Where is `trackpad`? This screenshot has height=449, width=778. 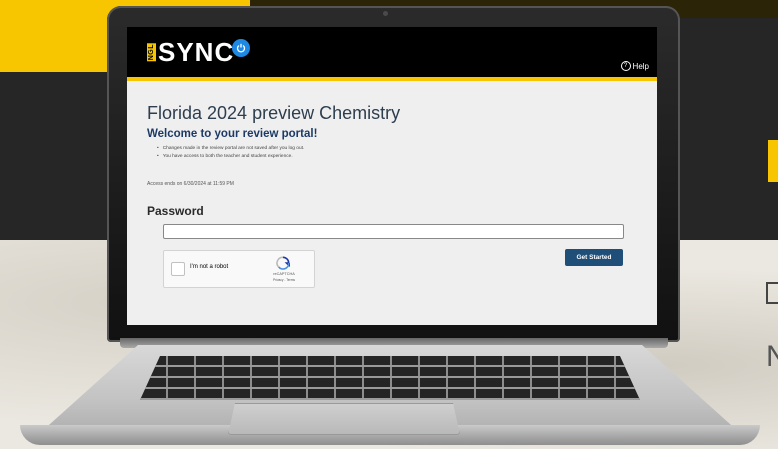 trackpad is located at coordinates (344, 419).